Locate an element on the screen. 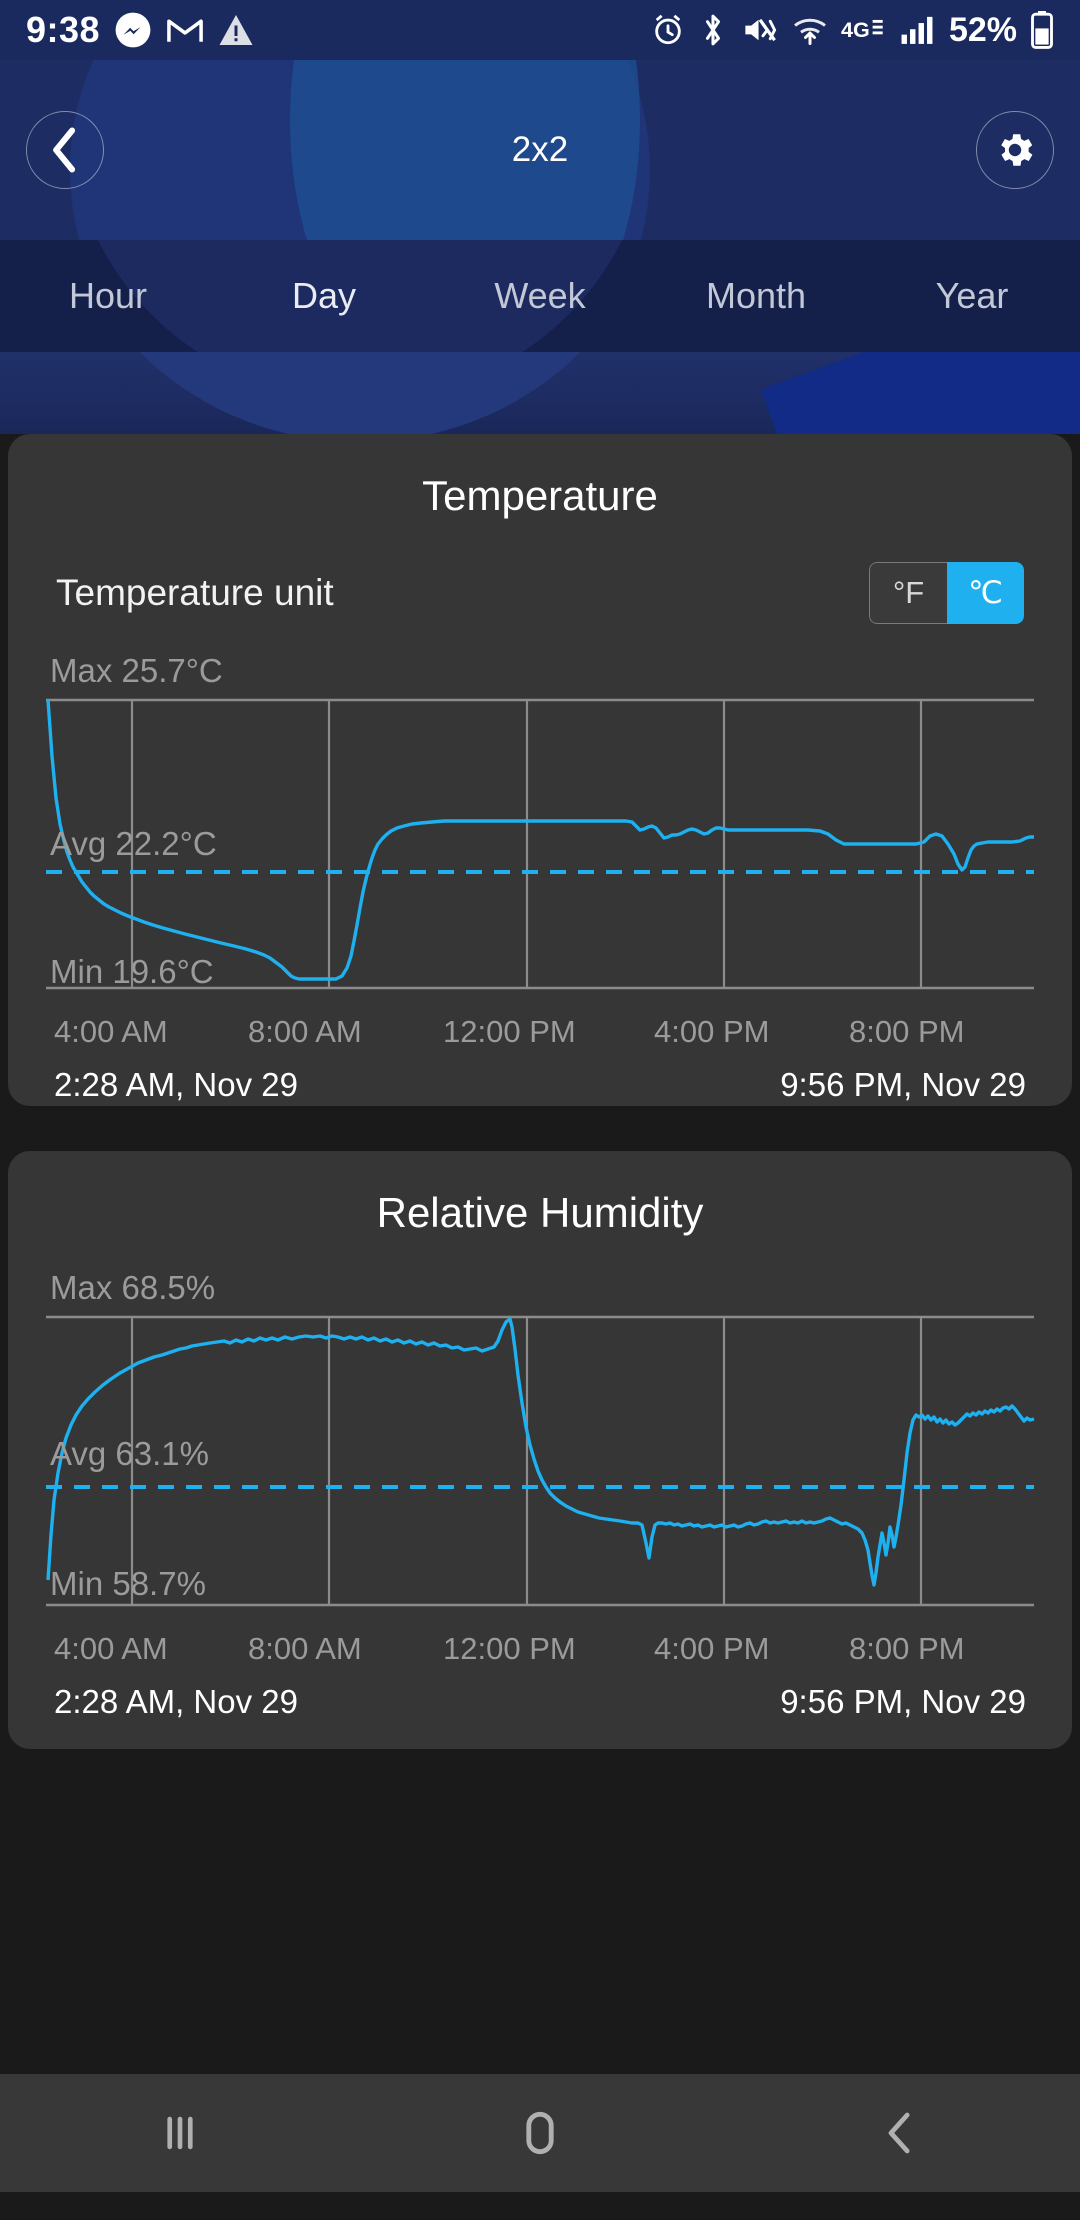  humidity-xtick-2: 12:00 PM is located at coordinates (509, 1648).